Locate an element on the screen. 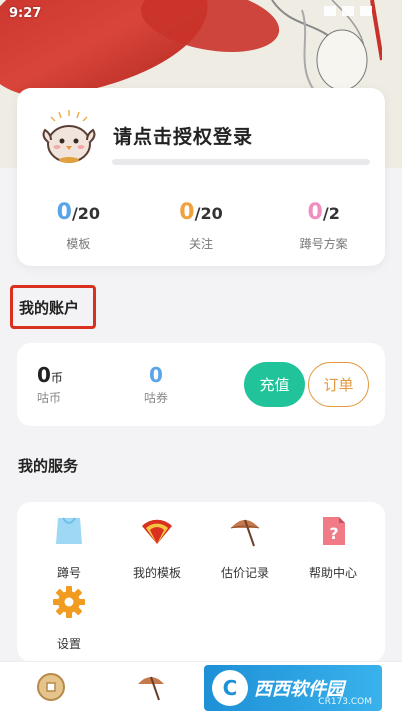 Image resolution: width=402 pixels, height=715 pixels. signal-icon is located at coordinates (348, 11).